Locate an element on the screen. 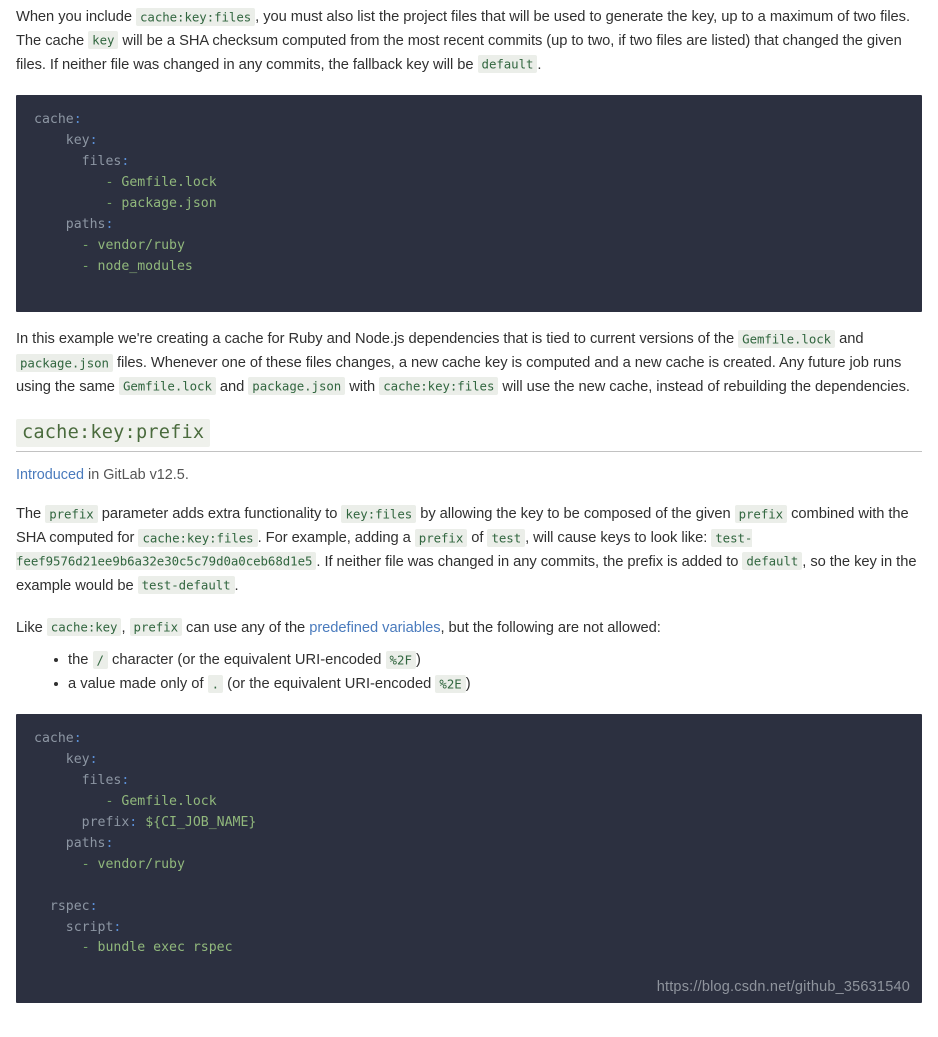 The image size is (938, 1037). inline-code-percent-2e: %2E is located at coordinates (450, 683).